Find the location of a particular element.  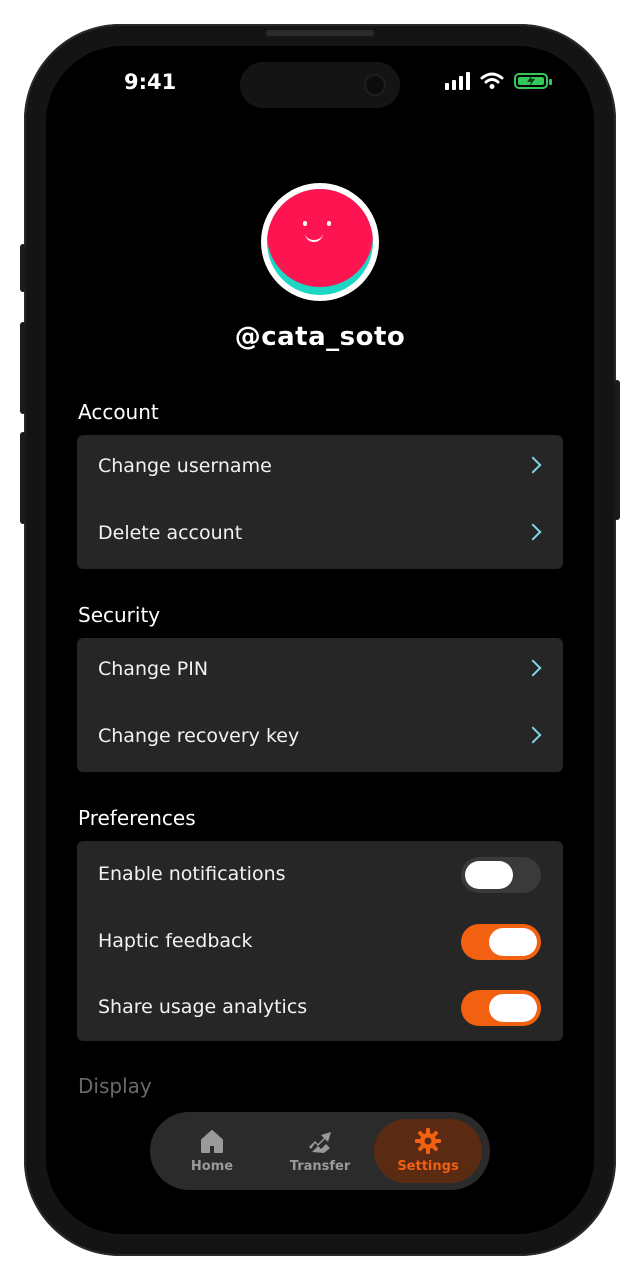

tab-label: Home is located at coordinates (212, 1166).